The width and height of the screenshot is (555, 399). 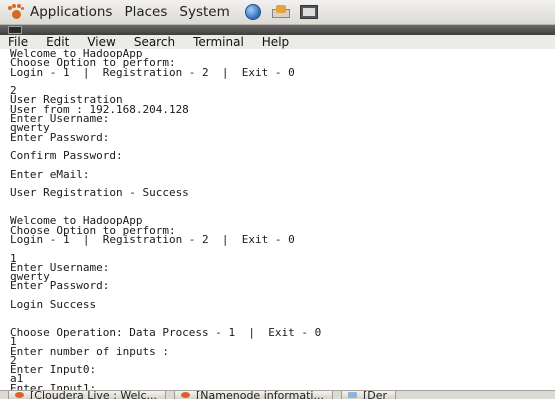 I want to click on menu-search: Search, so click(x=155, y=42).